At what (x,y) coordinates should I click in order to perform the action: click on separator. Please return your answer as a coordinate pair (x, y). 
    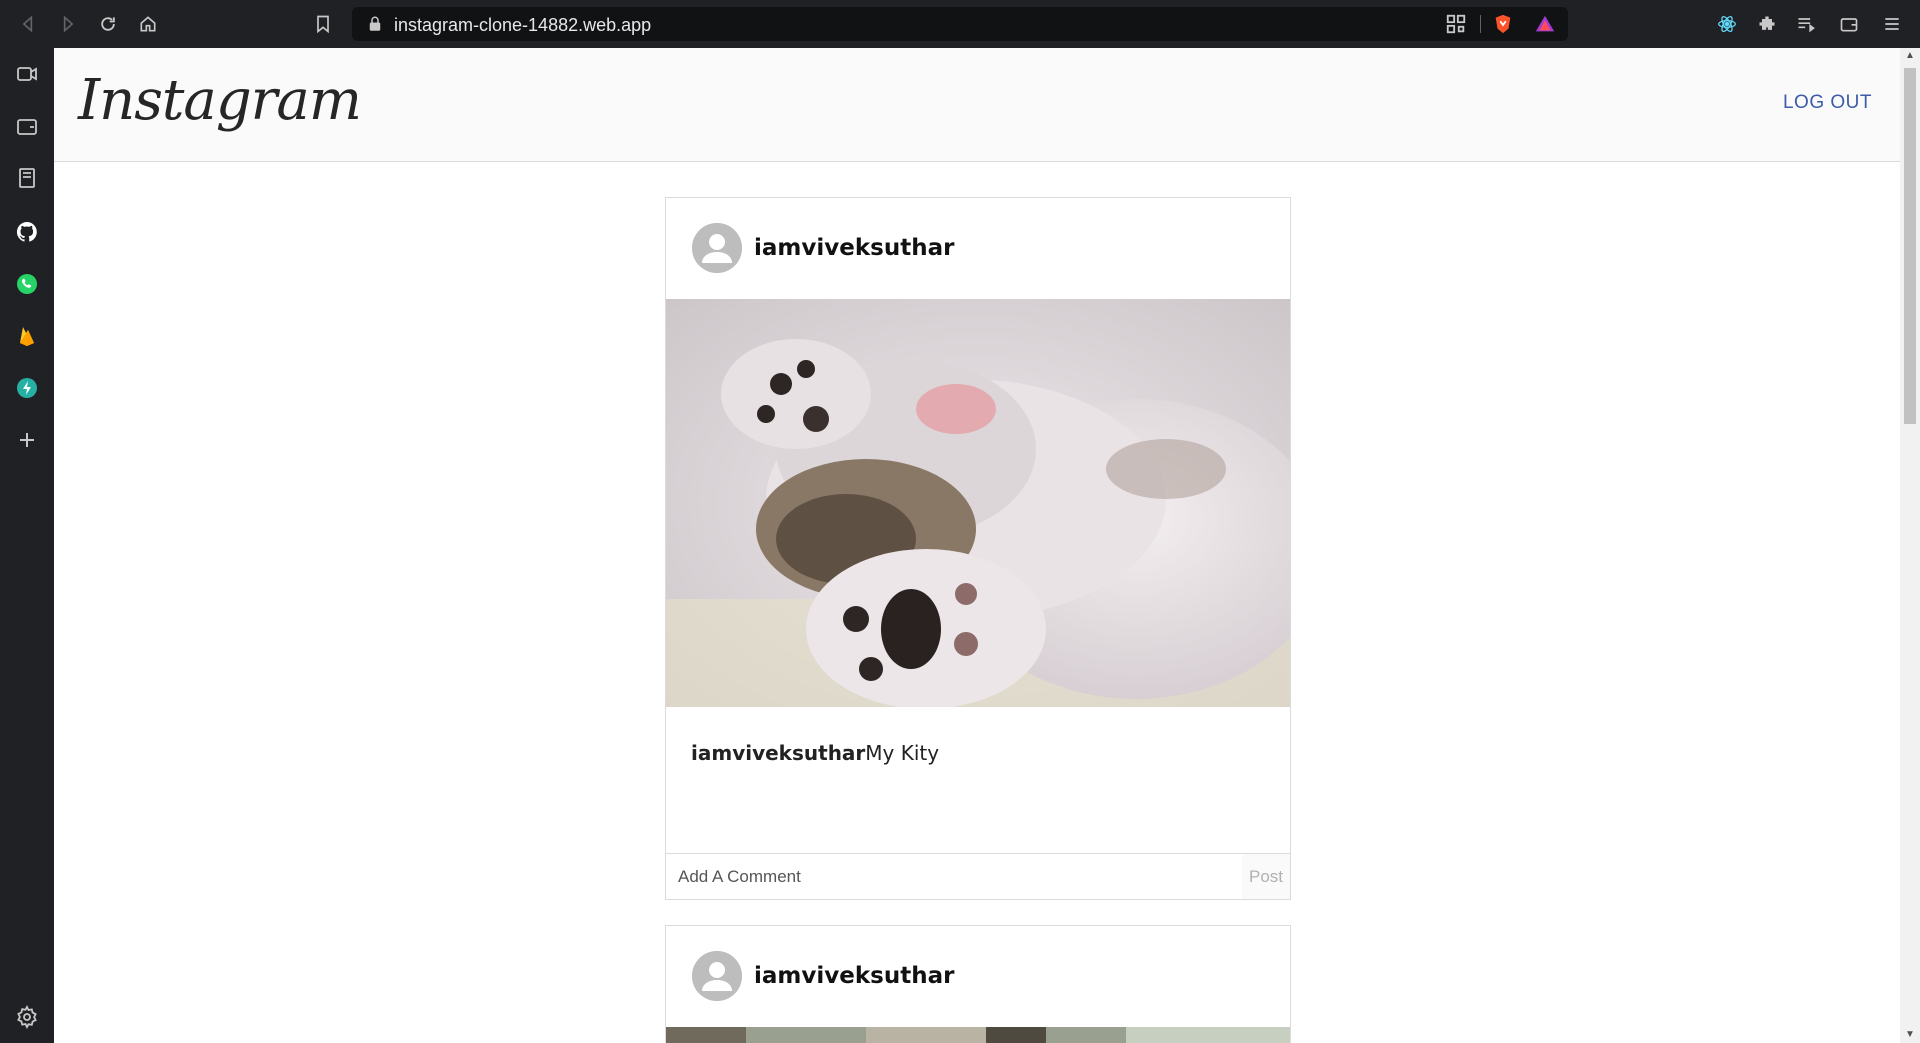
    Looking at the image, I should click on (1480, 24).